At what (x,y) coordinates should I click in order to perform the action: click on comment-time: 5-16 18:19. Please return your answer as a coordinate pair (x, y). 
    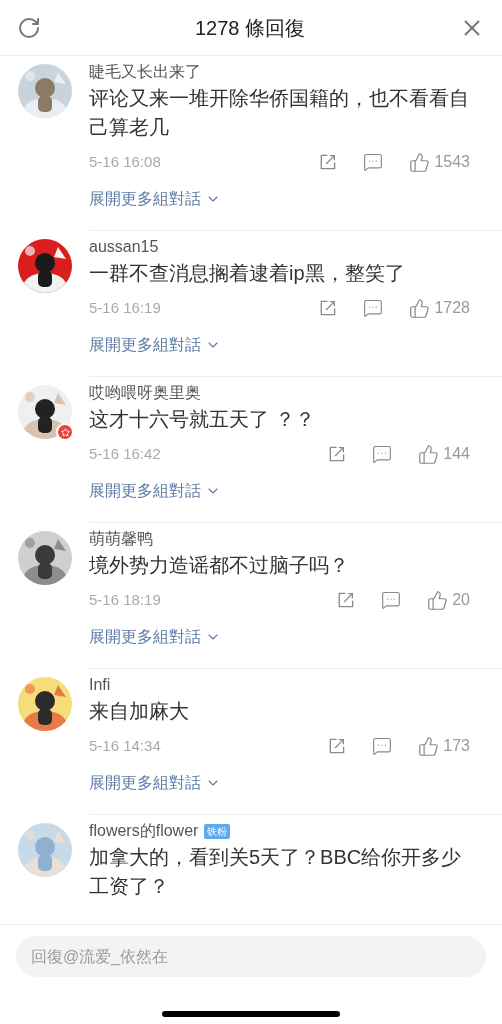
    Looking at the image, I should click on (125, 599).